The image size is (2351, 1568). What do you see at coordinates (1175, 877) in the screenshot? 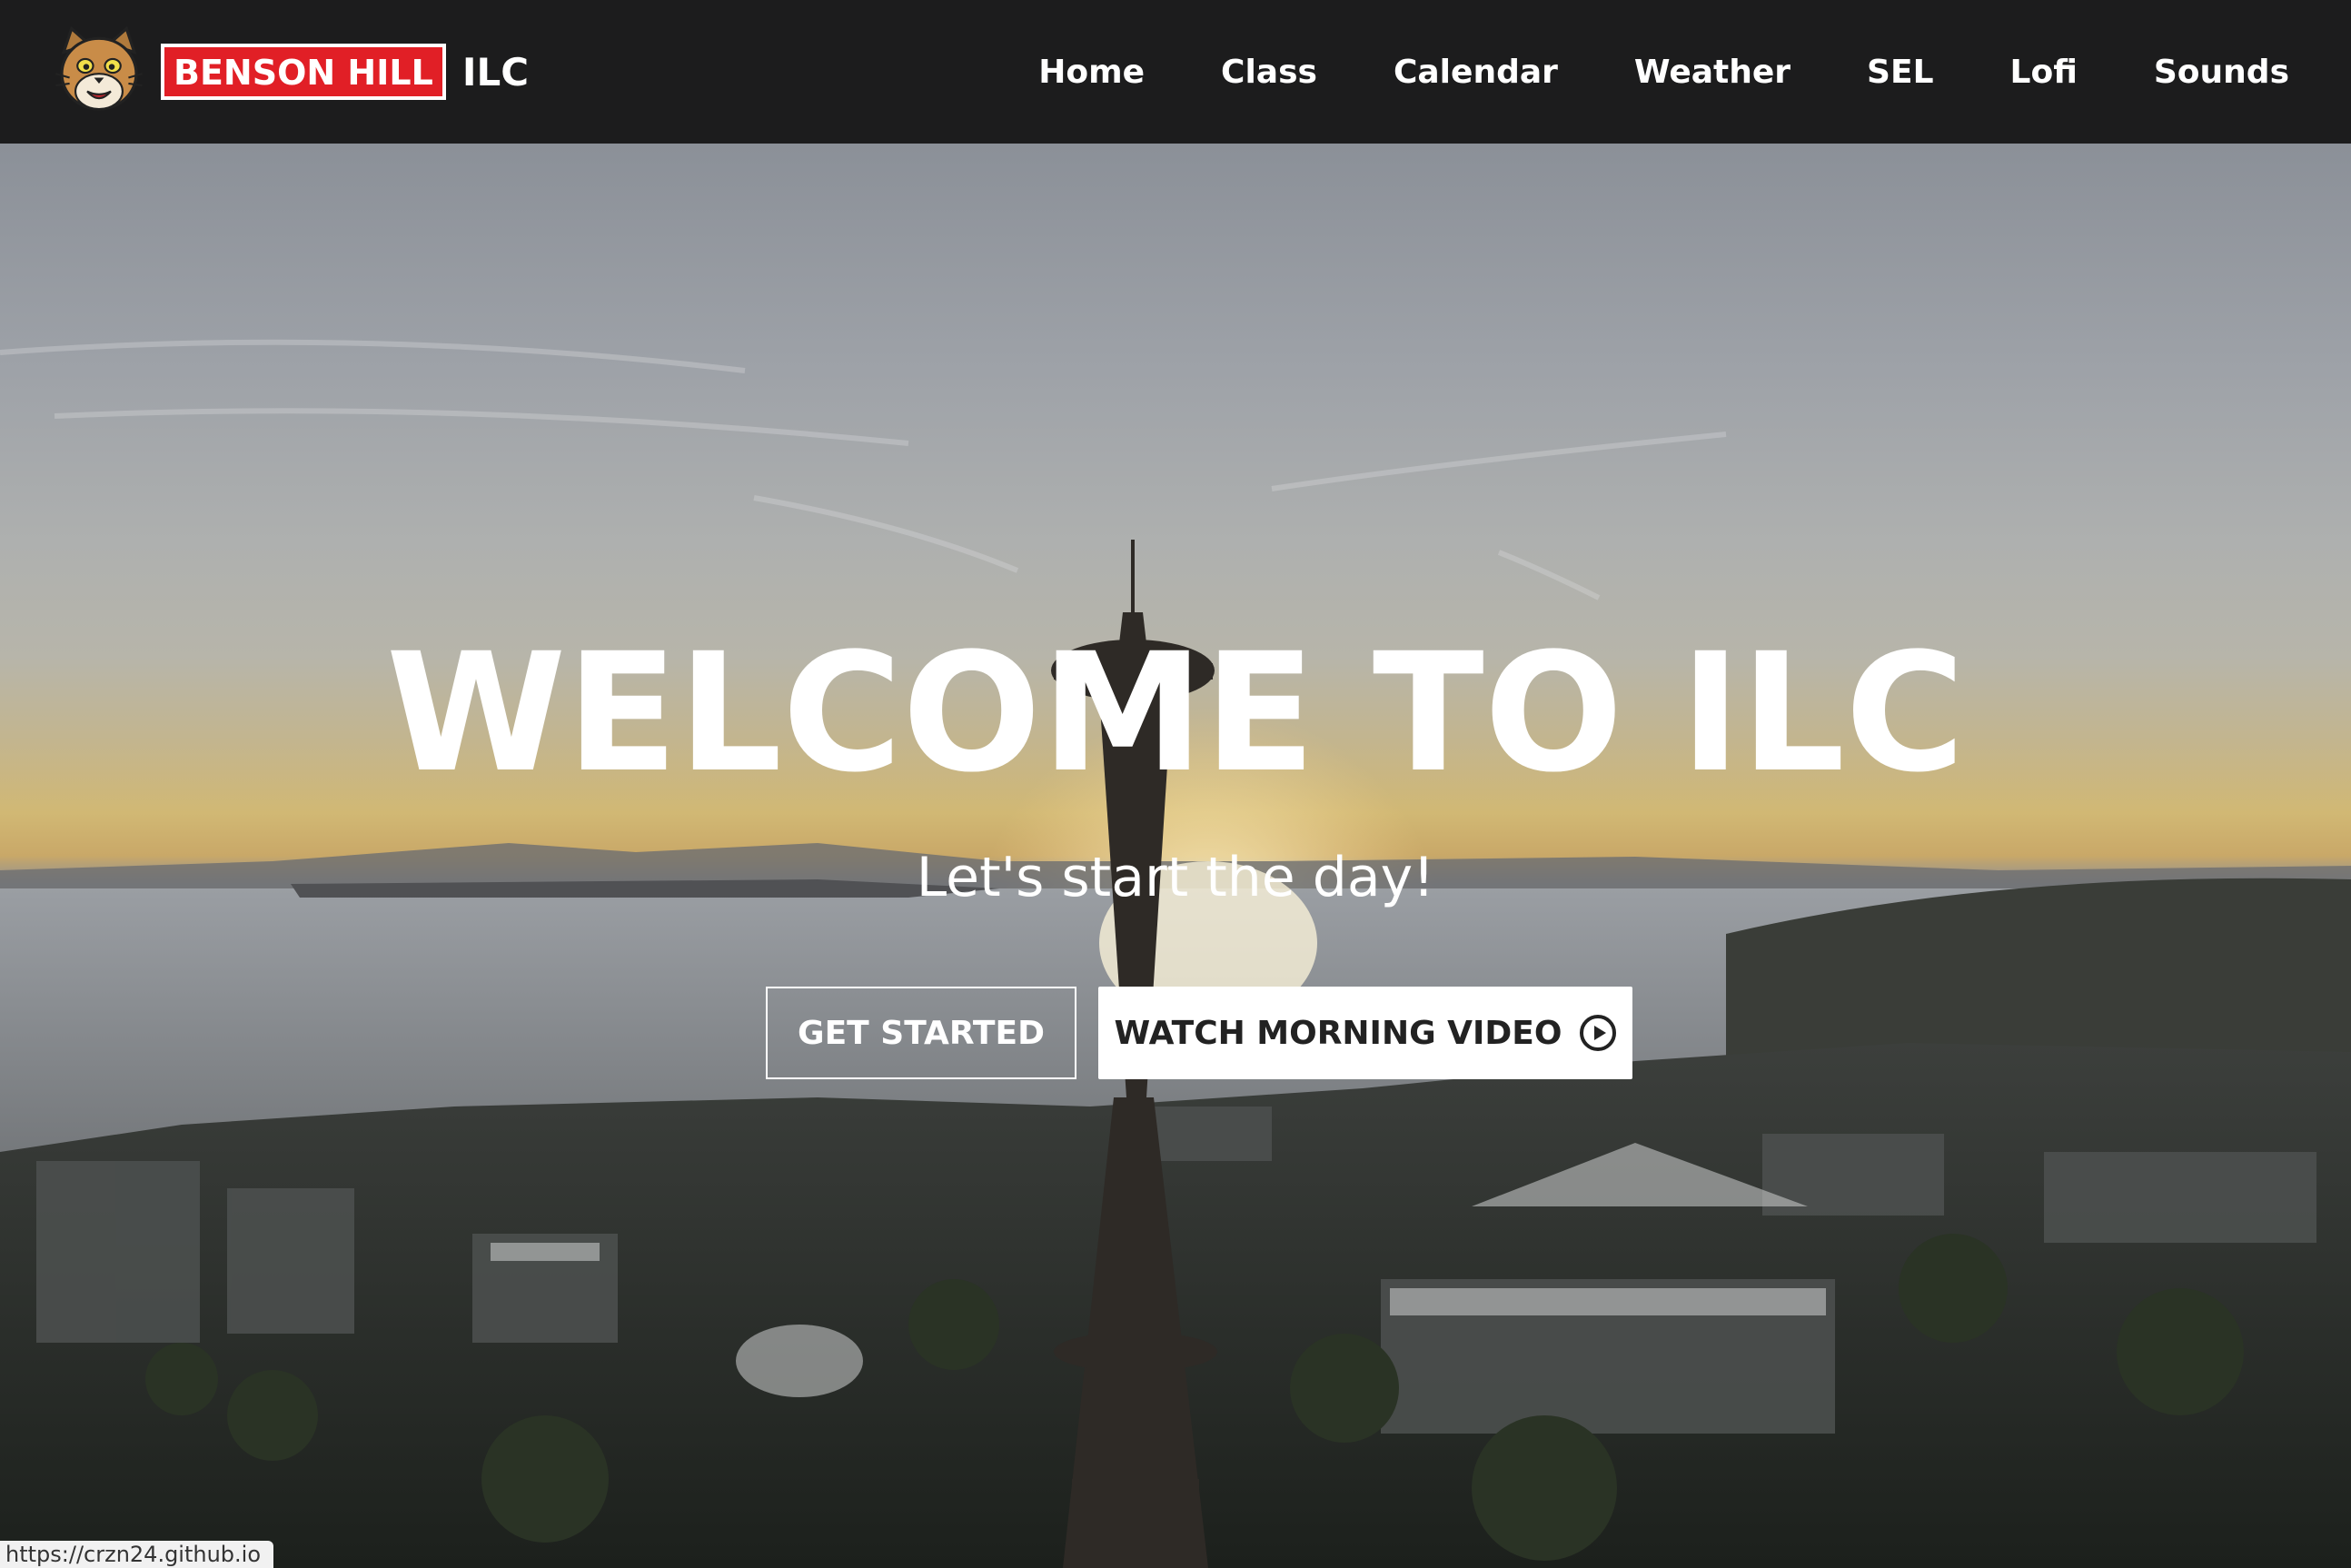
I see `hero-subtitle: Let's start the day!` at bounding box center [1175, 877].